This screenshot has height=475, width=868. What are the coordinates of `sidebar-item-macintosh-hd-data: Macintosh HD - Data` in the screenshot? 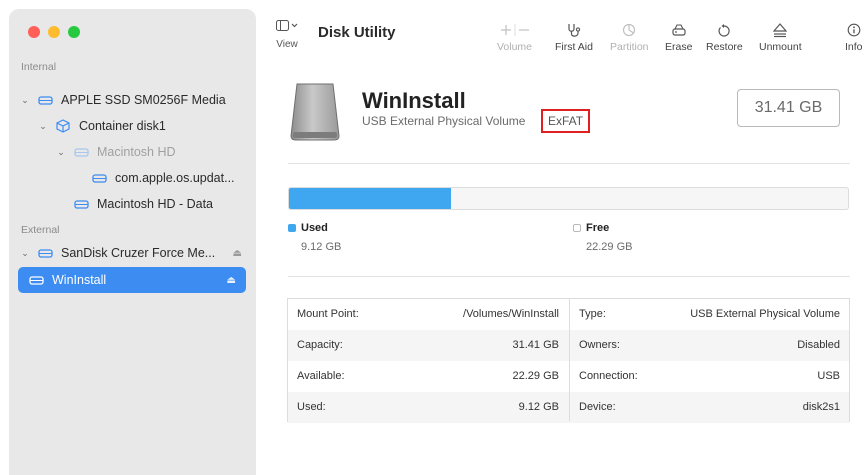 It's located at (132, 204).